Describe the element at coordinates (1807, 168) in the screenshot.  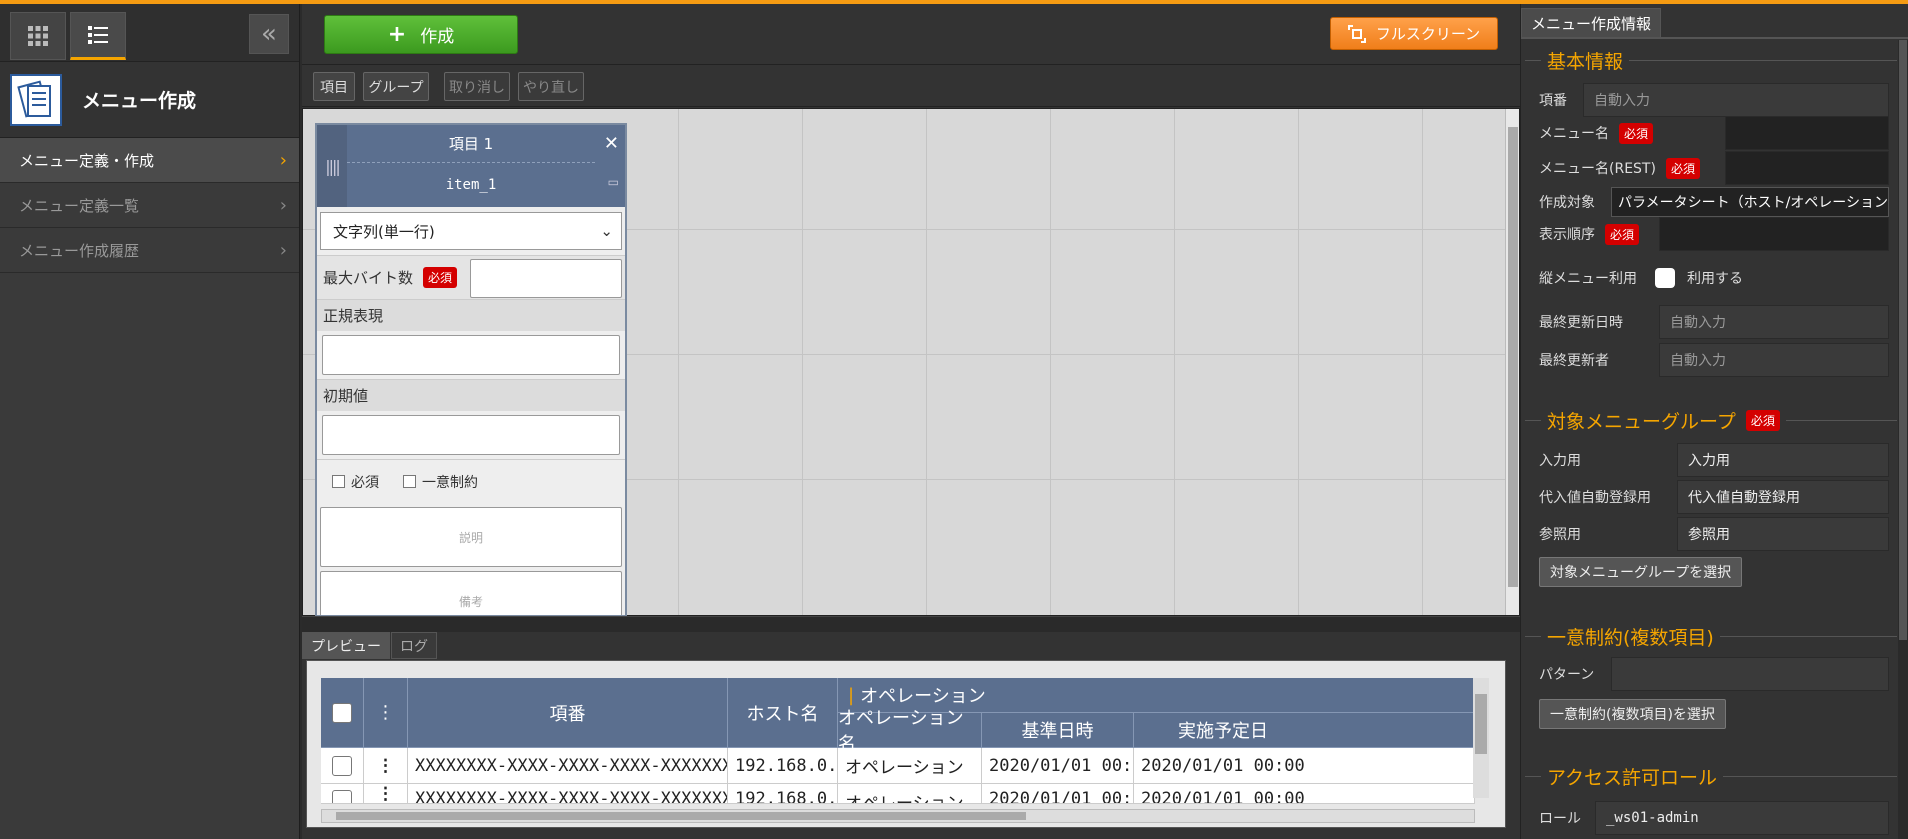
I see `menu-name-rest-input` at that location.